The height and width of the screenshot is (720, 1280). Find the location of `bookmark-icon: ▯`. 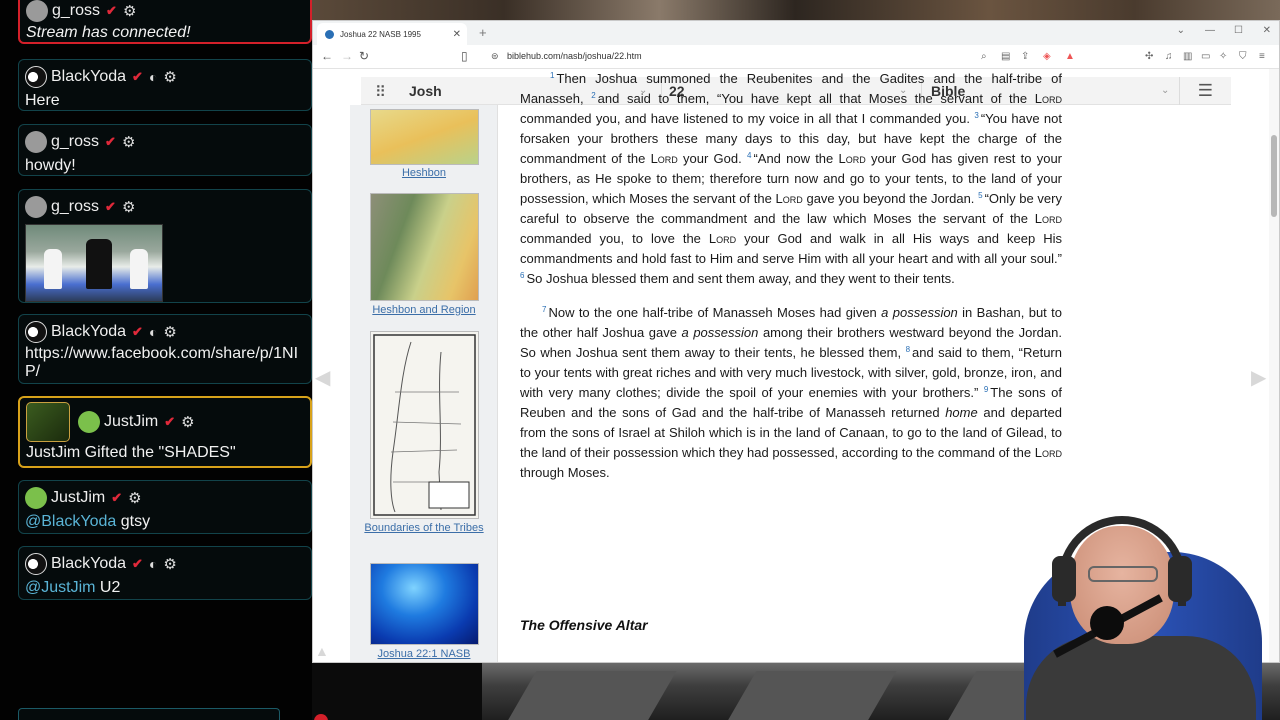

bookmark-icon: ▯ is located at coordinates (464, 56).